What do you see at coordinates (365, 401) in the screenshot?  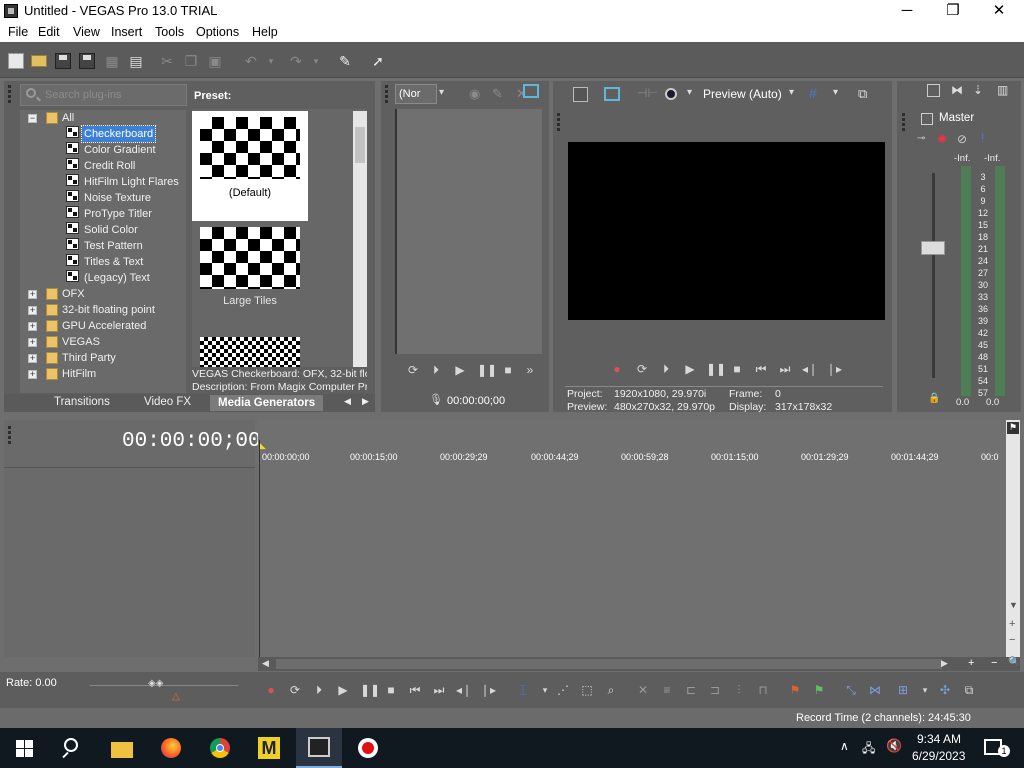 I see `tab-scroll-right-icon: ▶` at bounding box center [365, 401].